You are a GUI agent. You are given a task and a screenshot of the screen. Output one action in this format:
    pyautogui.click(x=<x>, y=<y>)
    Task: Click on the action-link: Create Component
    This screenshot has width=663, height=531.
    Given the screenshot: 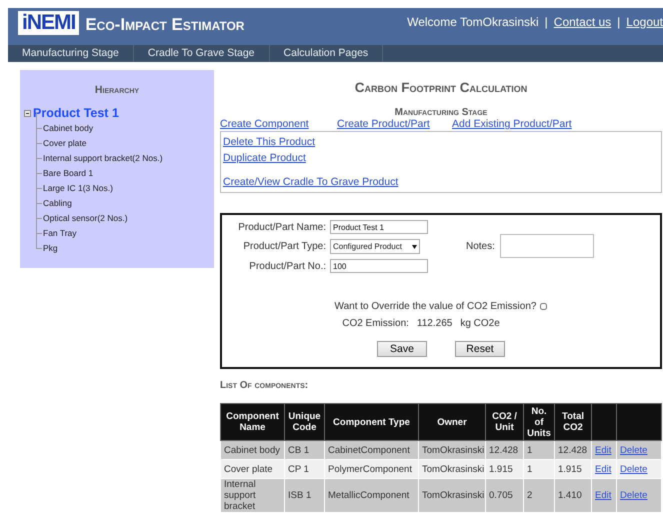 What is the action you would take?
    pyautogui.click(x=278, y=124)
    